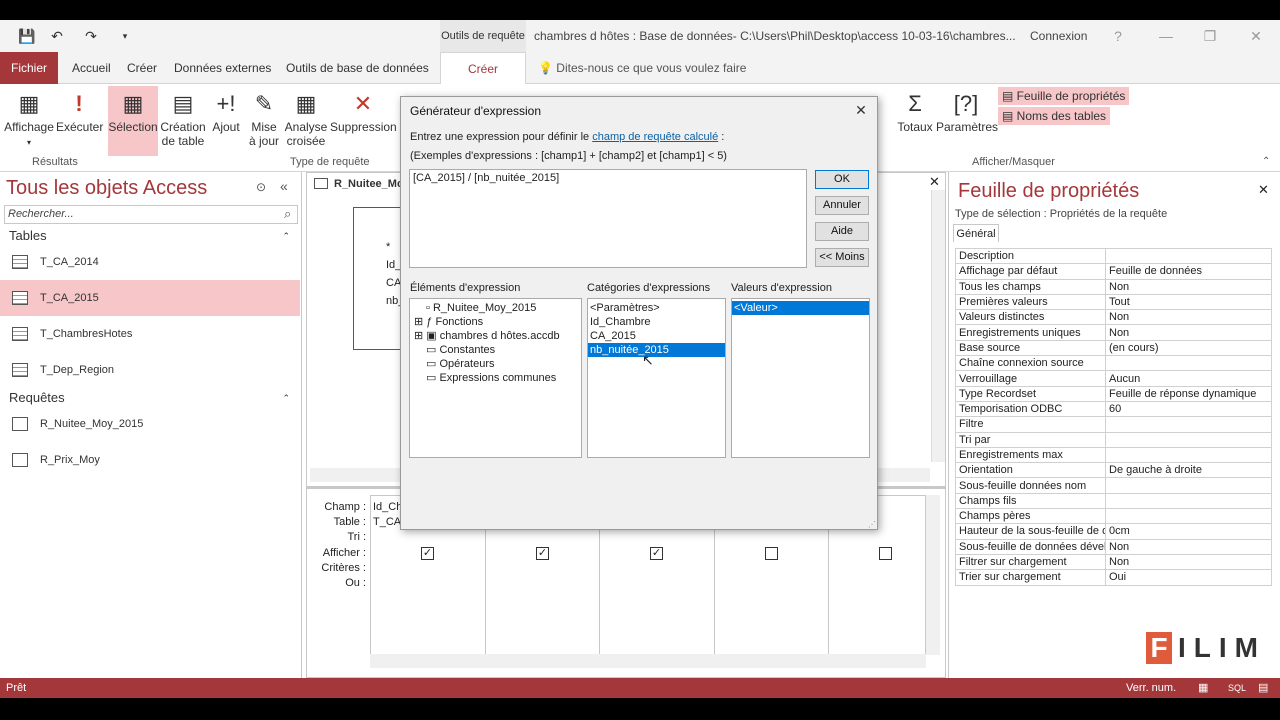 This screenshot has width=1280, height=720. I want to click on property-row: Affichage par défaut Feuille de données, so click(1113, 271).